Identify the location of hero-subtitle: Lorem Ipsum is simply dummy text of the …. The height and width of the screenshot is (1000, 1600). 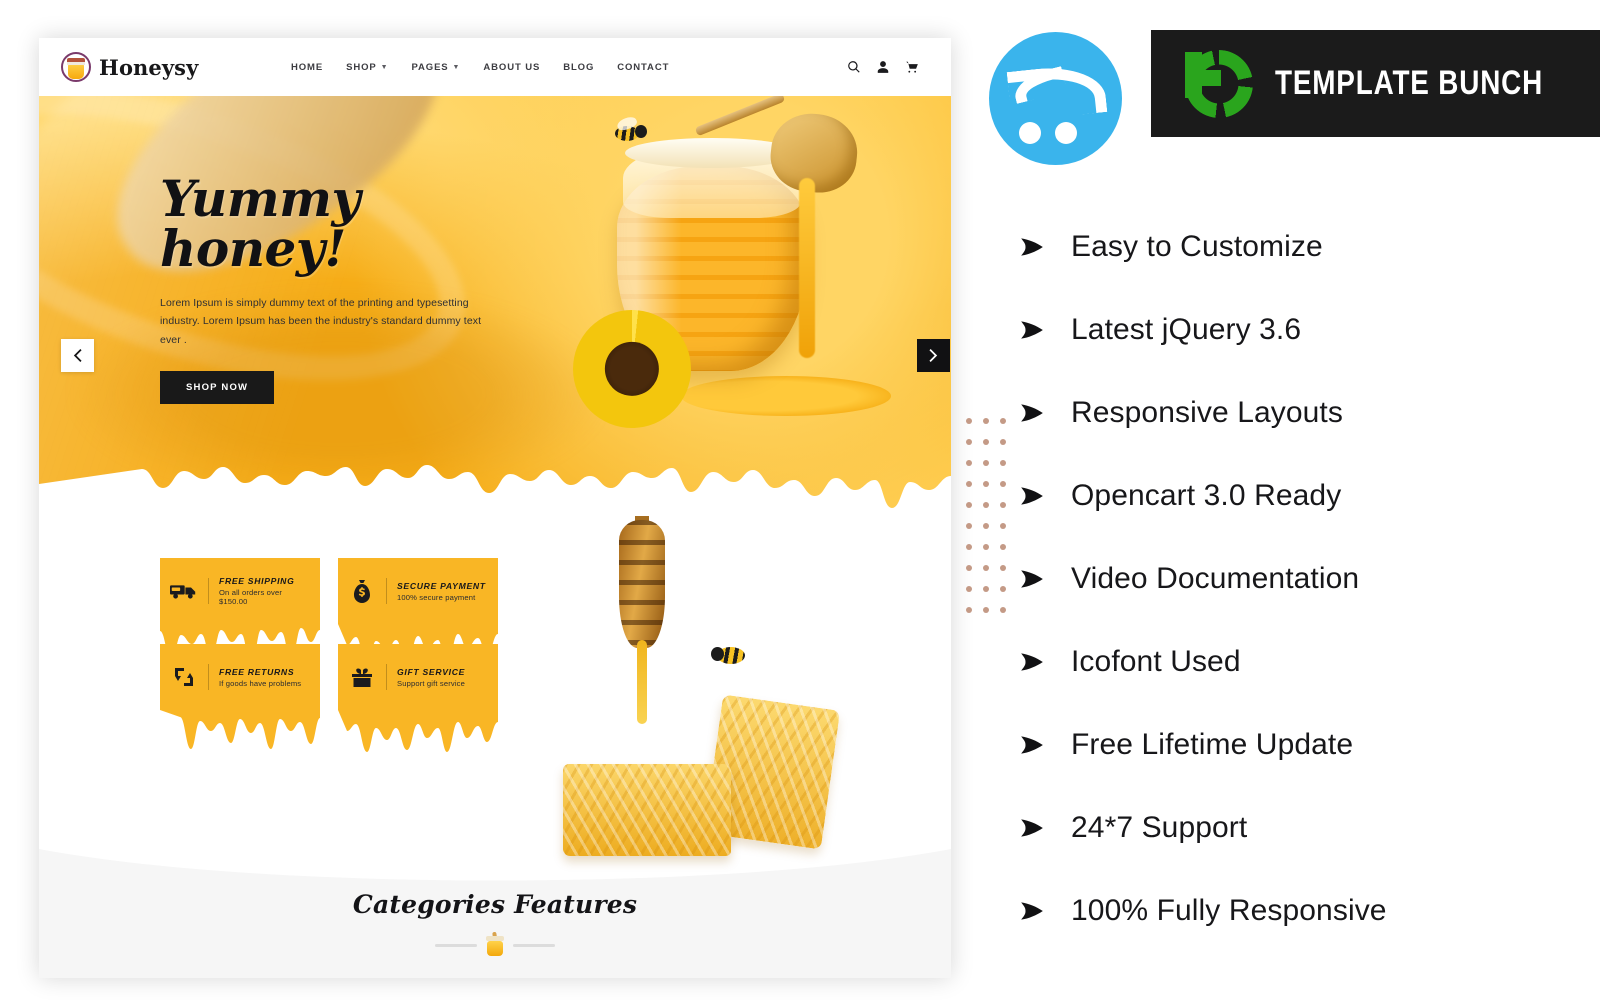
(321, 321).